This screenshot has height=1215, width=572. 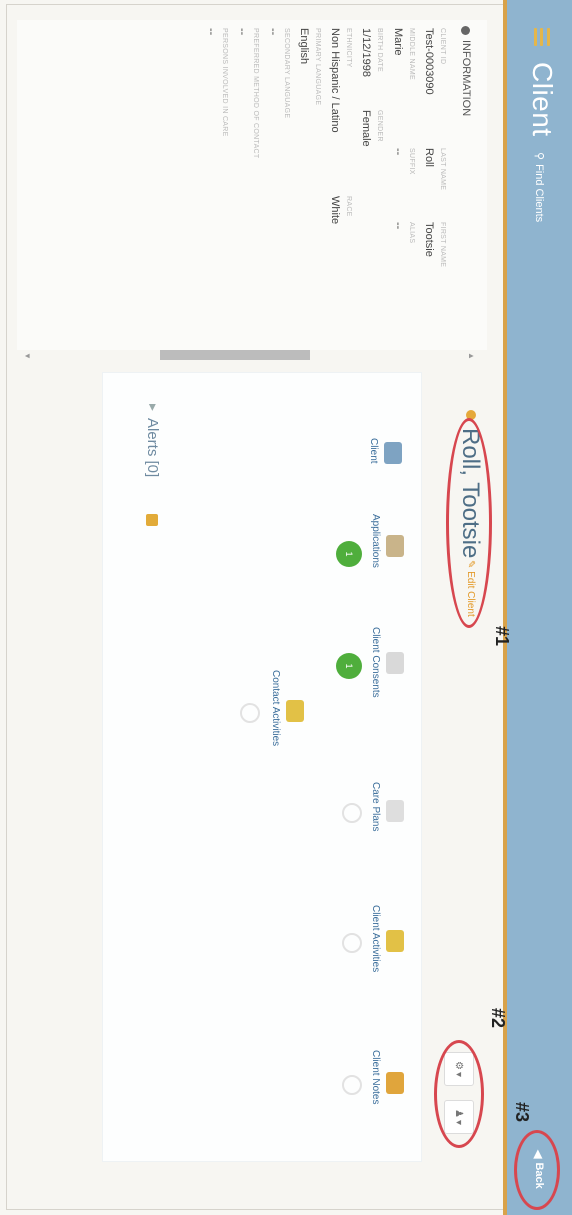 What do you see at coordinates (27, 356) in the screenshot?
I see `scroll-down-arrow-icon: ▼` at bounding box center [27, 356].